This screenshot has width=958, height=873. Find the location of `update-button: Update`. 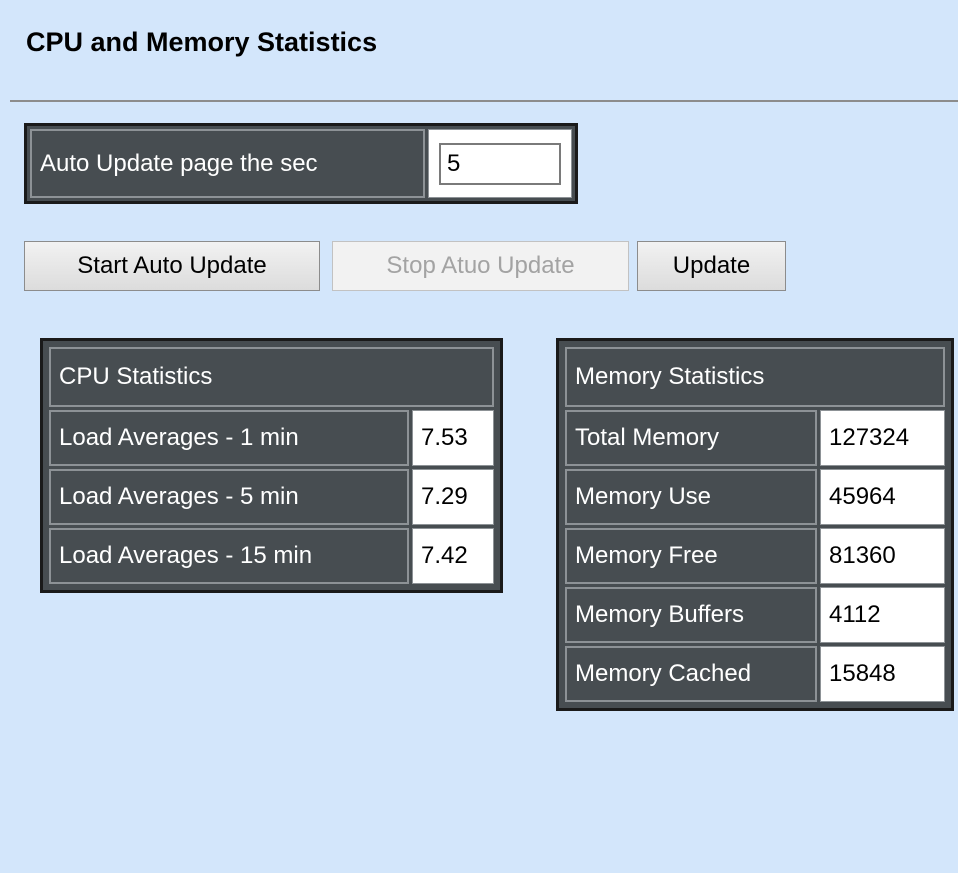

update-button: Update is located at coordinates (711, 266).